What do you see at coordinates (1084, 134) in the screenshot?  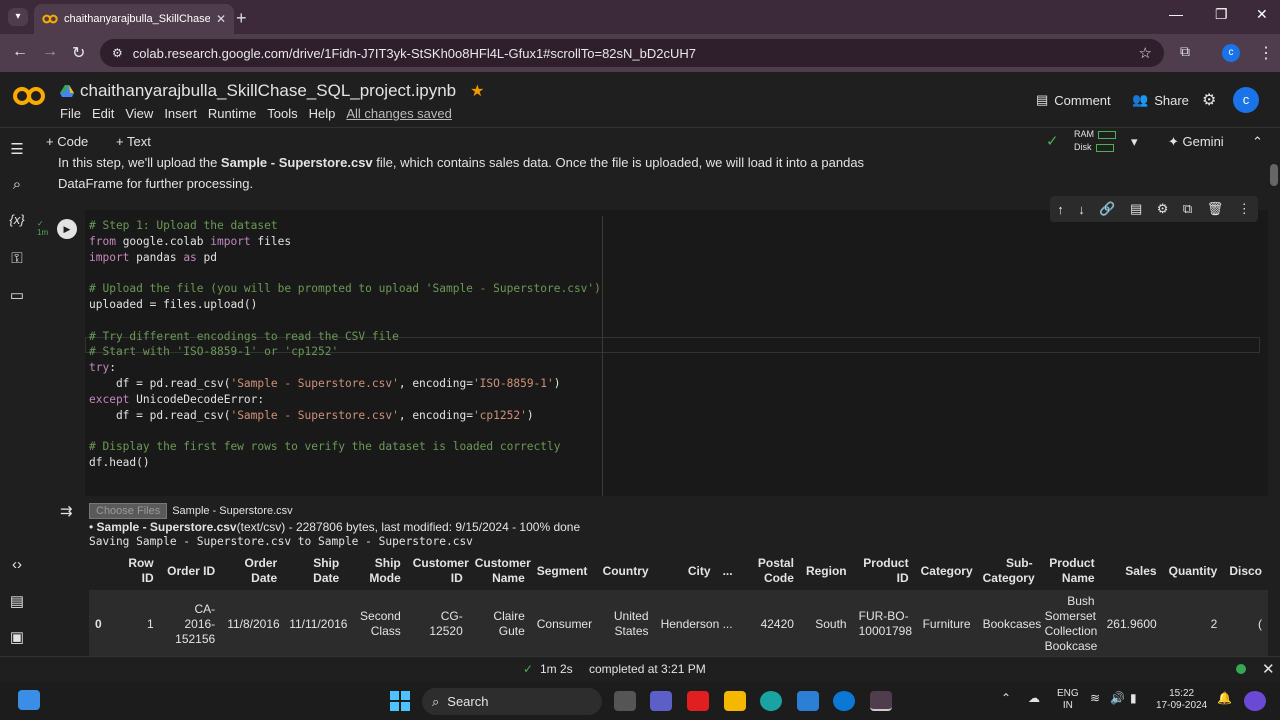 I see `ram-label: RAM` at bounding box center [1084, 134].